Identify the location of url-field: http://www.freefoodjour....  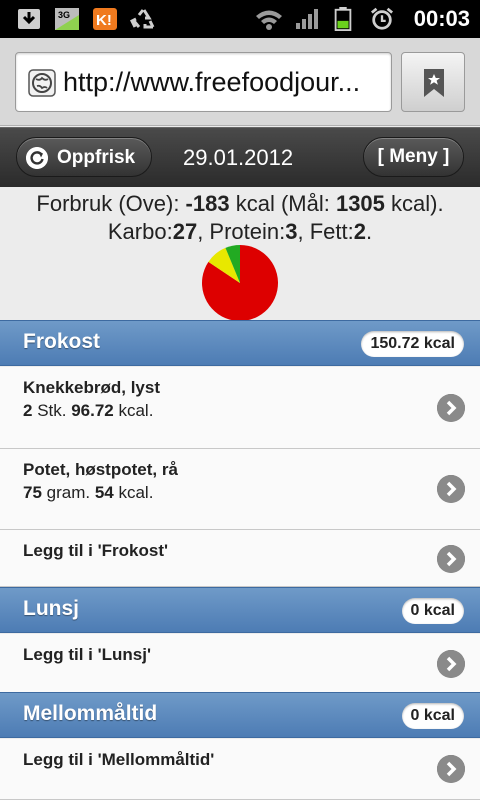
(203, 82).